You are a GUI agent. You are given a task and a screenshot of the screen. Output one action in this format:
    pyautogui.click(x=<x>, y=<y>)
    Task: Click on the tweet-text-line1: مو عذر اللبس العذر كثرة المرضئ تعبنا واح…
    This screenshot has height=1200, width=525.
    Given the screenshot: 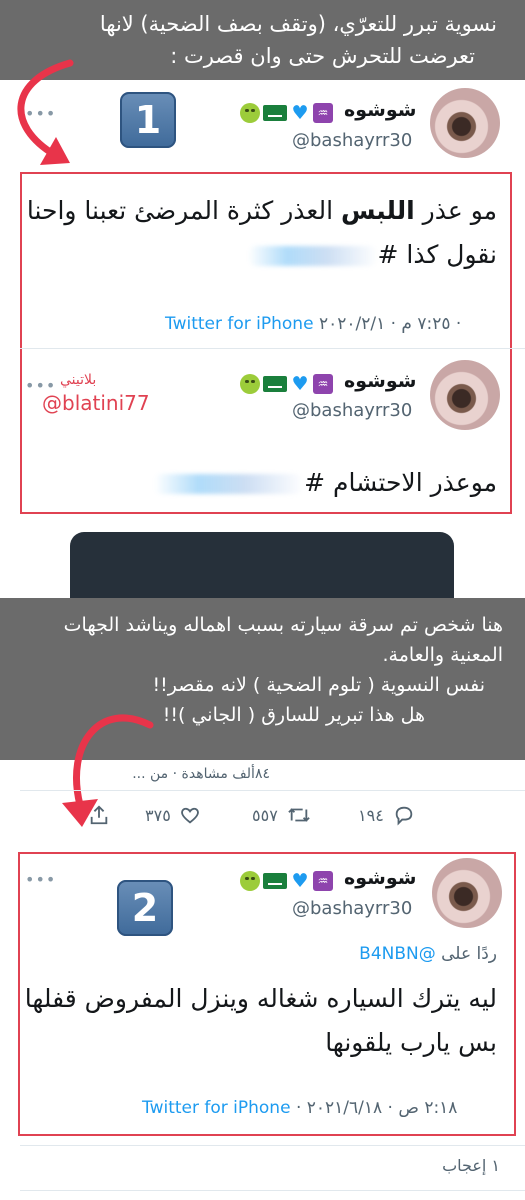 What is the action you would take?
    pyautogui.click(x=262, y=211)
    